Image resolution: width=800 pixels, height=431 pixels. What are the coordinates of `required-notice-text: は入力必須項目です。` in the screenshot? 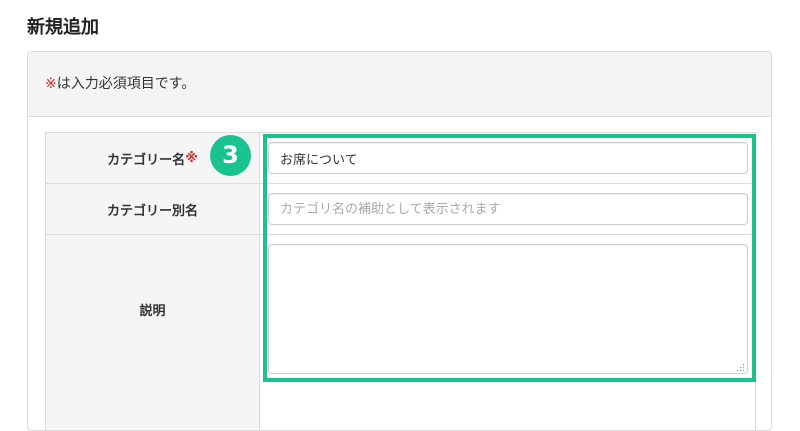 It's located at (126, 84).